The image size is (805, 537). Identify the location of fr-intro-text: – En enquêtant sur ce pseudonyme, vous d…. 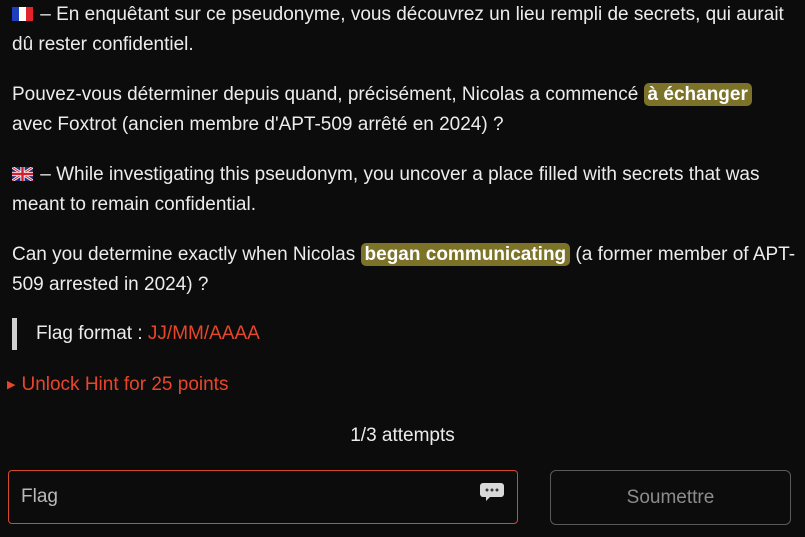
(398, 29).